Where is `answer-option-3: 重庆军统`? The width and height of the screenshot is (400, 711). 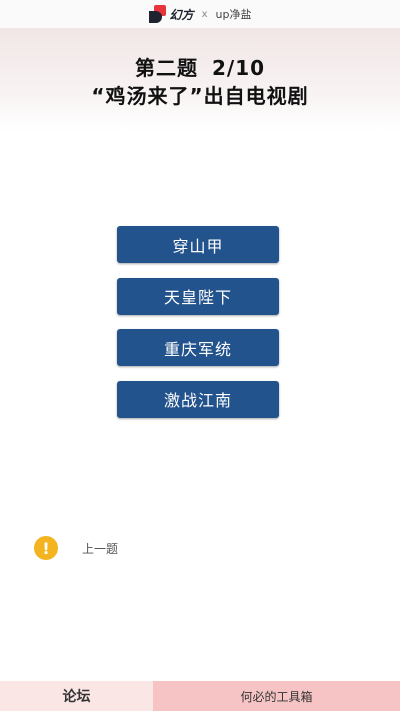
answer-option-3: 重庆军统 is located at coordinates (198, 347).